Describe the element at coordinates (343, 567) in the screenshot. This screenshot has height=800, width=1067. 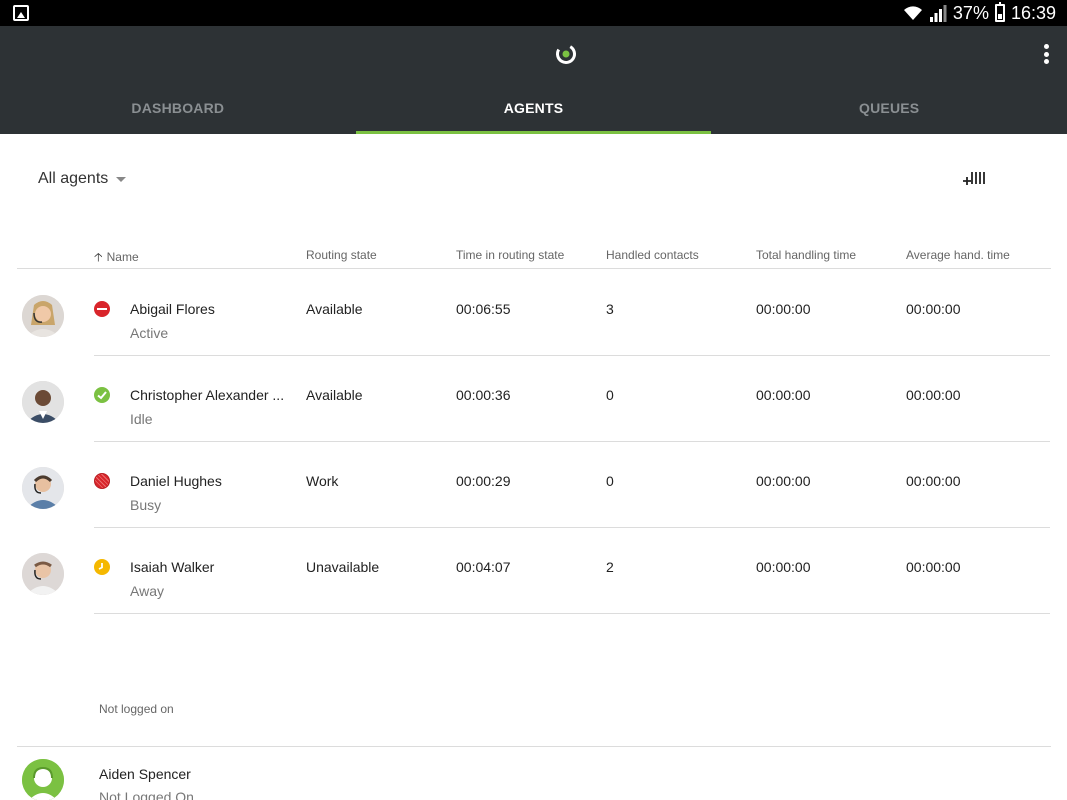
I see `routing-state: Unavailable` at that location.